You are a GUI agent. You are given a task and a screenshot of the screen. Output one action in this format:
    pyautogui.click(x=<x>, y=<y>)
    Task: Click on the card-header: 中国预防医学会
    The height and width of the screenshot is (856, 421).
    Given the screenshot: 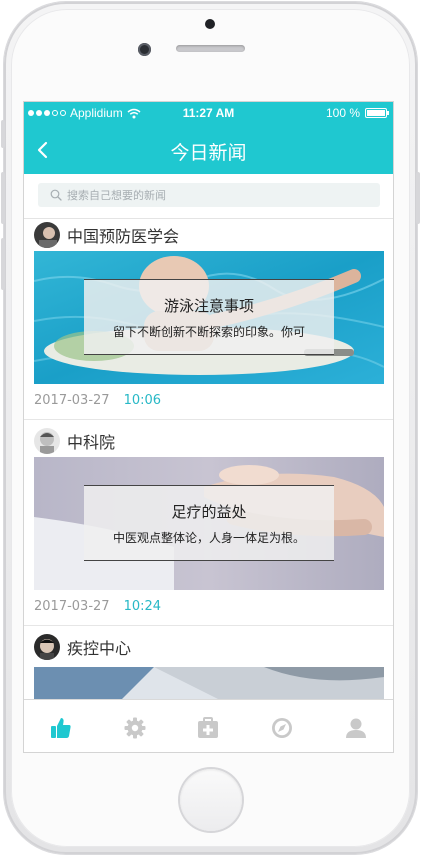 What is the action you would take?
    pyautogui.click(x=106, y=235)
    